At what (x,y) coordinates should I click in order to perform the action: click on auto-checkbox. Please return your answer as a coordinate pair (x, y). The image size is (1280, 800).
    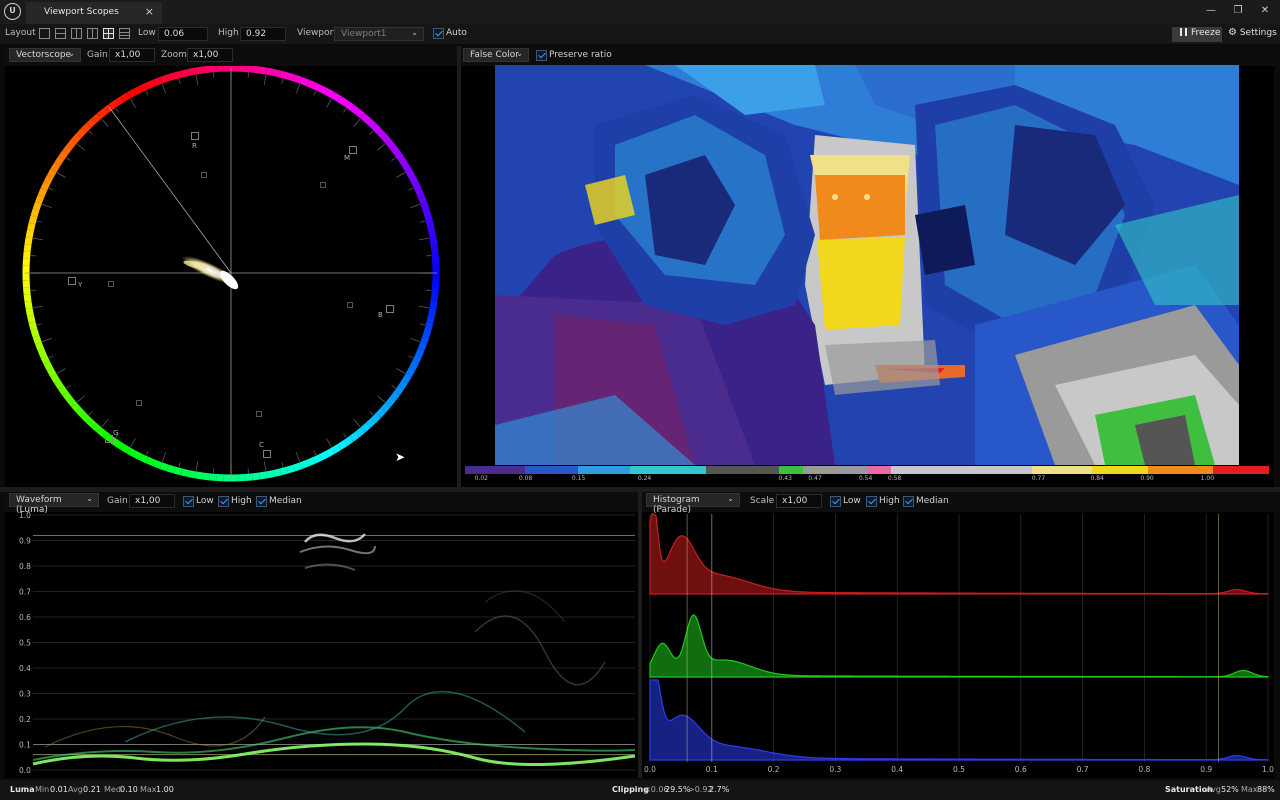
    Looking at the image, I should click on (438, 33).